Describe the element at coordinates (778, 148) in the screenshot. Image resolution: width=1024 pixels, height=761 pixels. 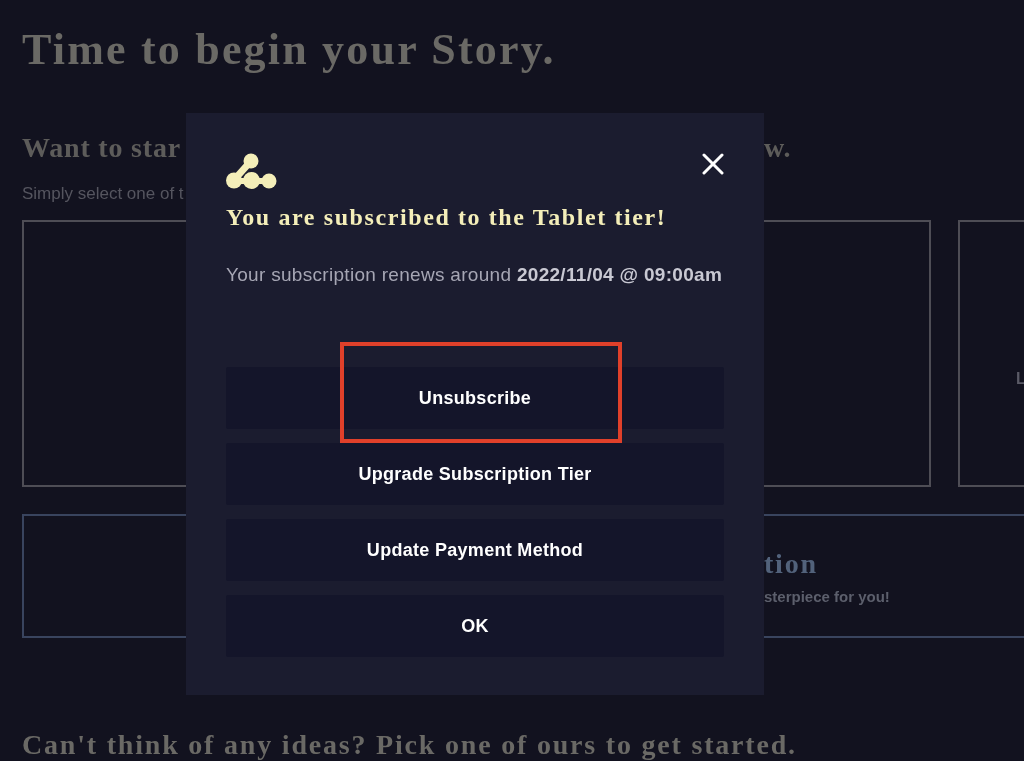
I see `section-heading: w.` at that location.